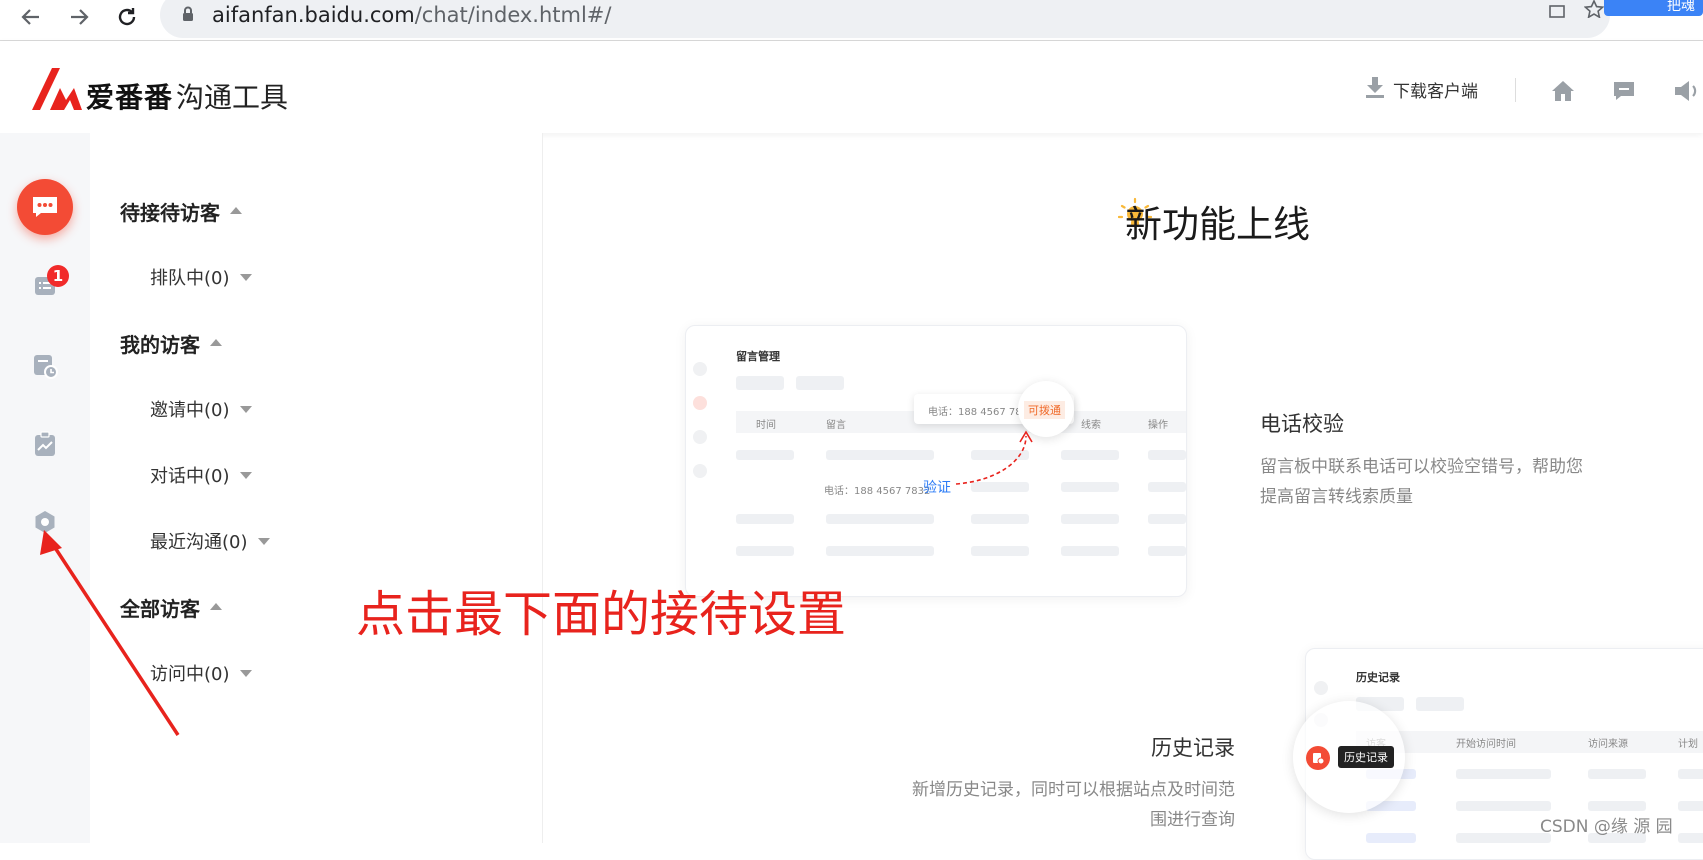 This screenshot has width=1703, height=860. I want to click on annotation-arrow, so click(110, 633).